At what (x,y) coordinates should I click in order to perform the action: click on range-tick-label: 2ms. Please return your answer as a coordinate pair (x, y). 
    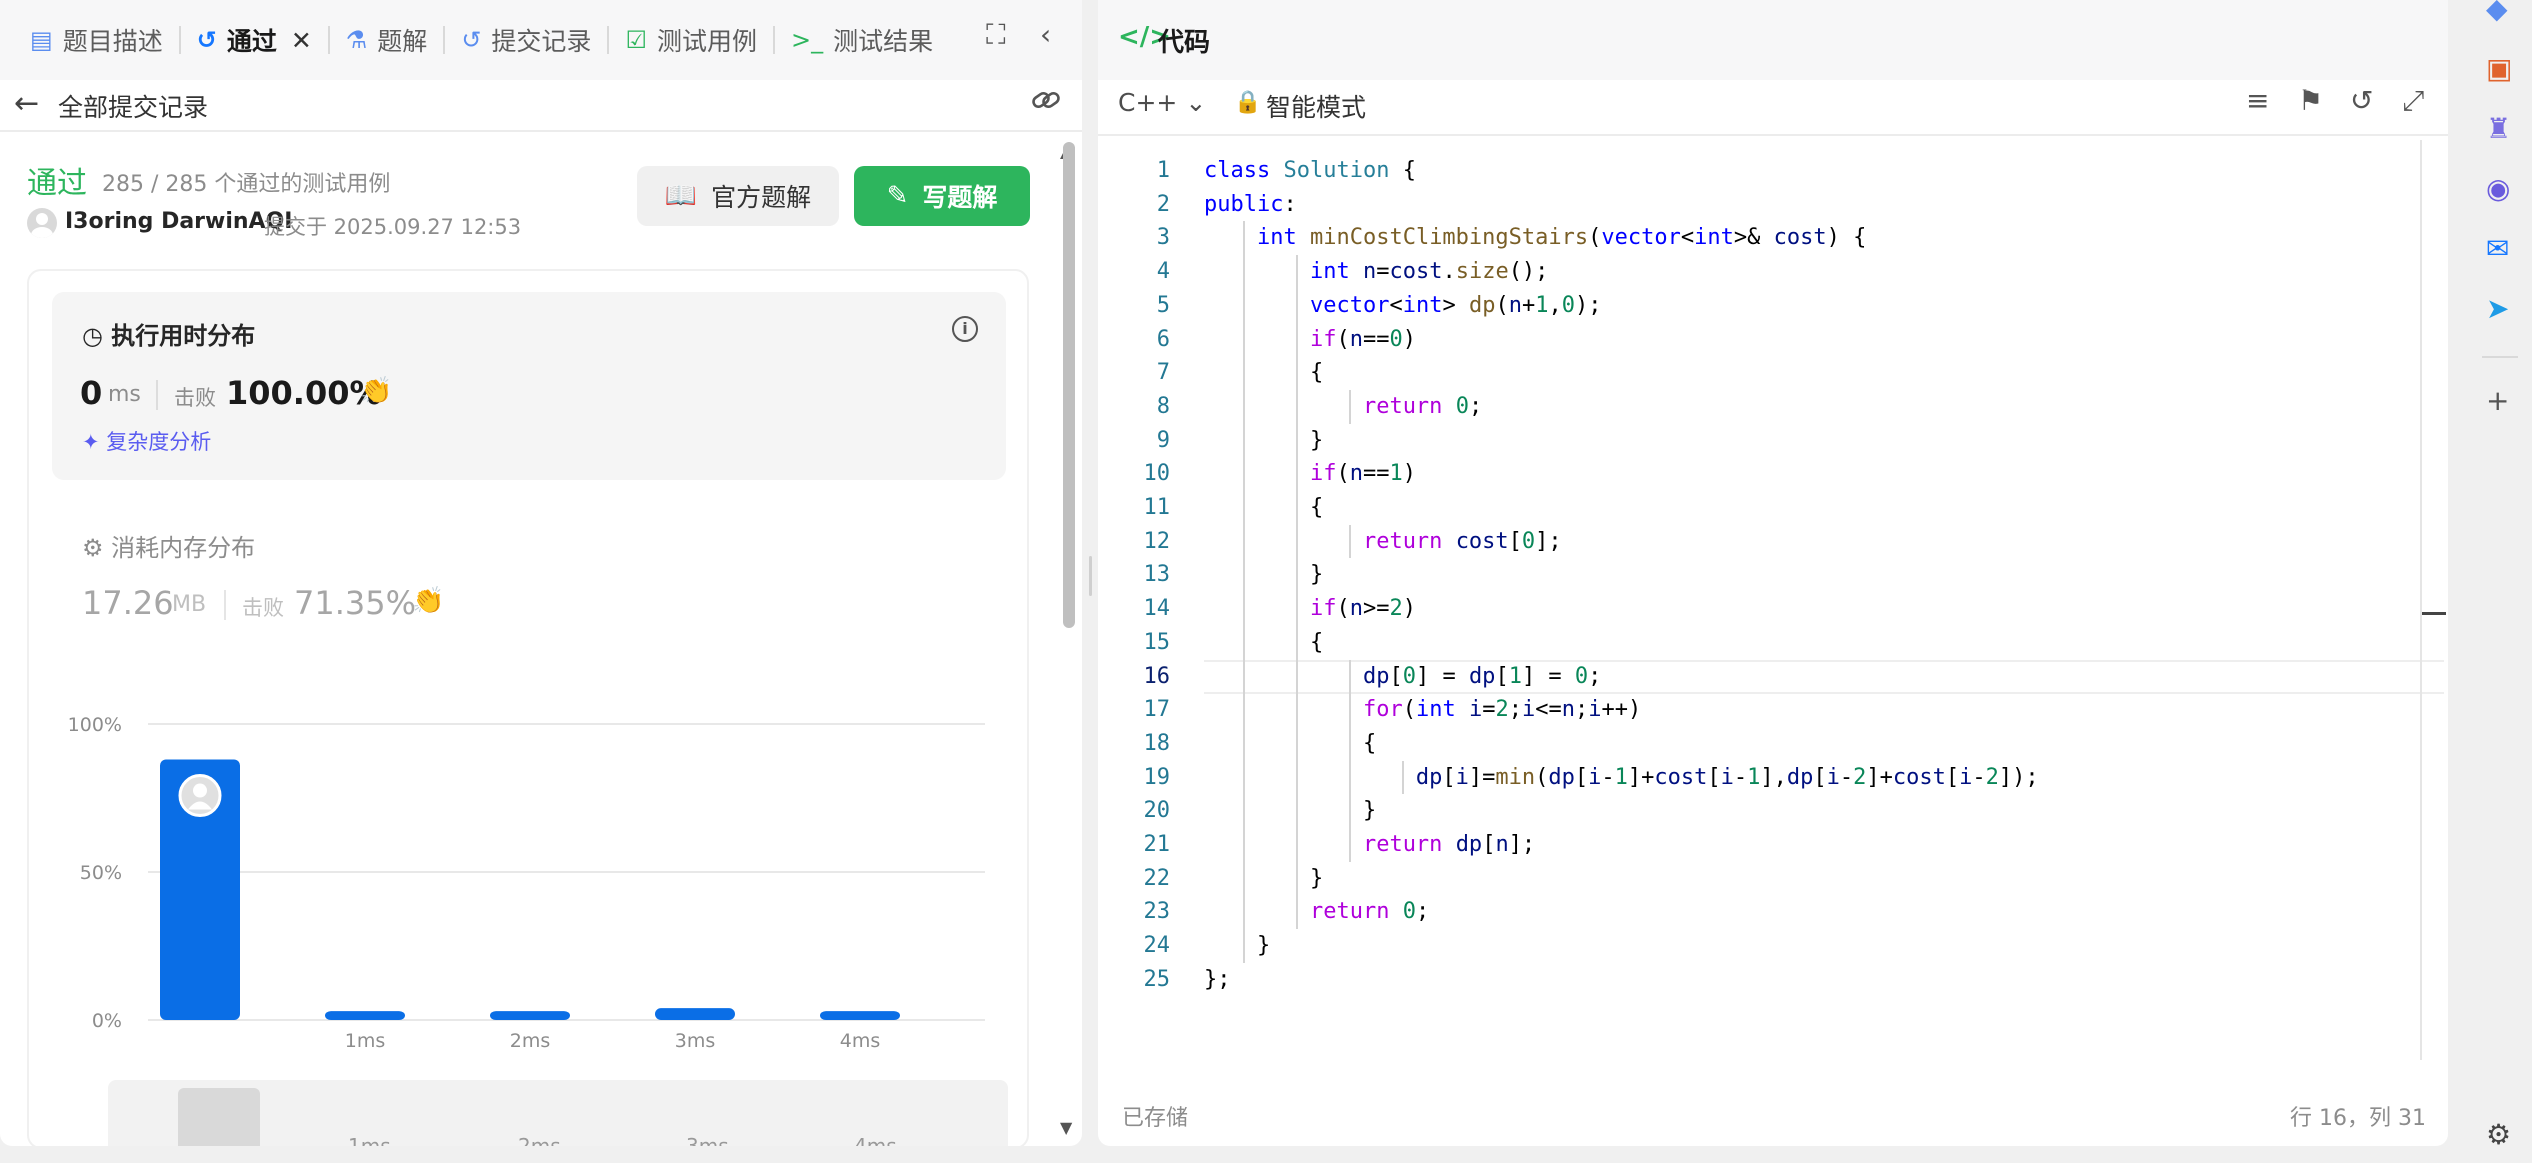
    Looking at the image, I should click on (539, 1140).